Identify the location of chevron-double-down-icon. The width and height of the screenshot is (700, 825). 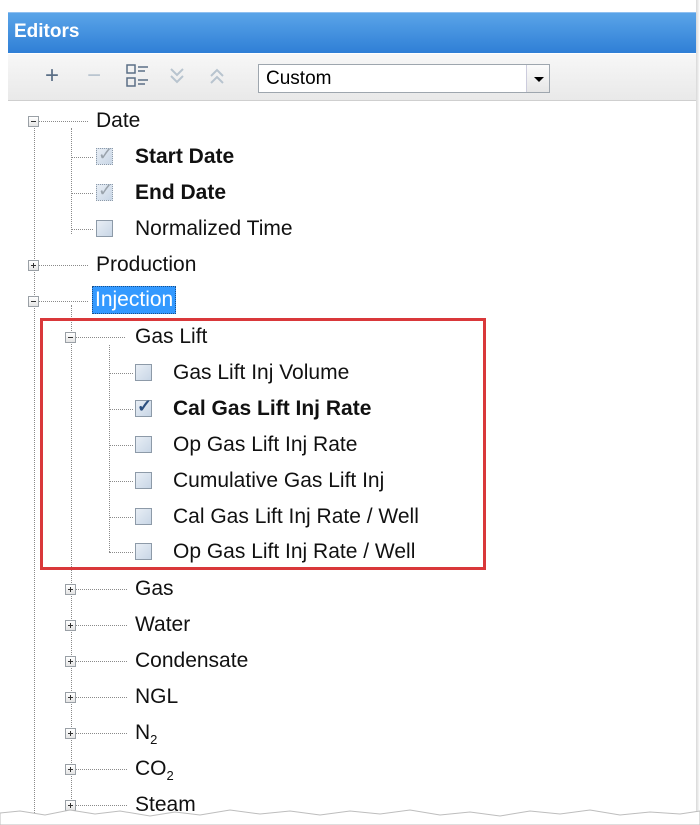
(177, 76).